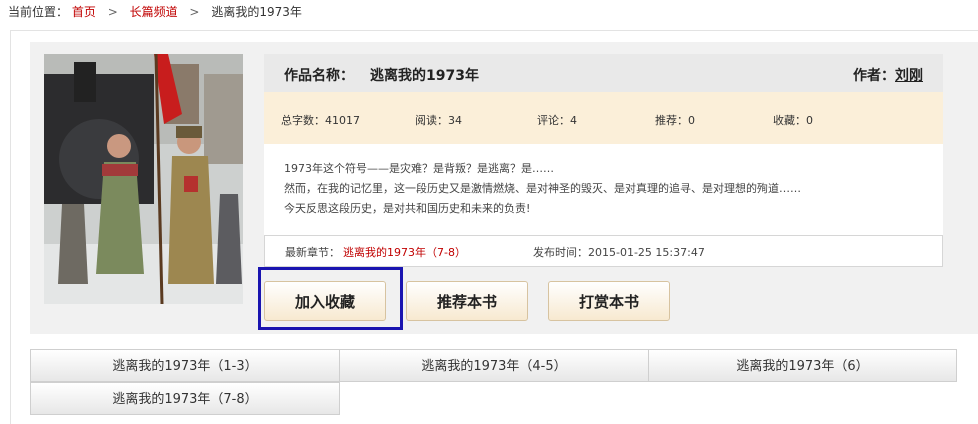  I want to click on chapter-link-2: 逃离我的1973年（4-5）, so click(494, 365).